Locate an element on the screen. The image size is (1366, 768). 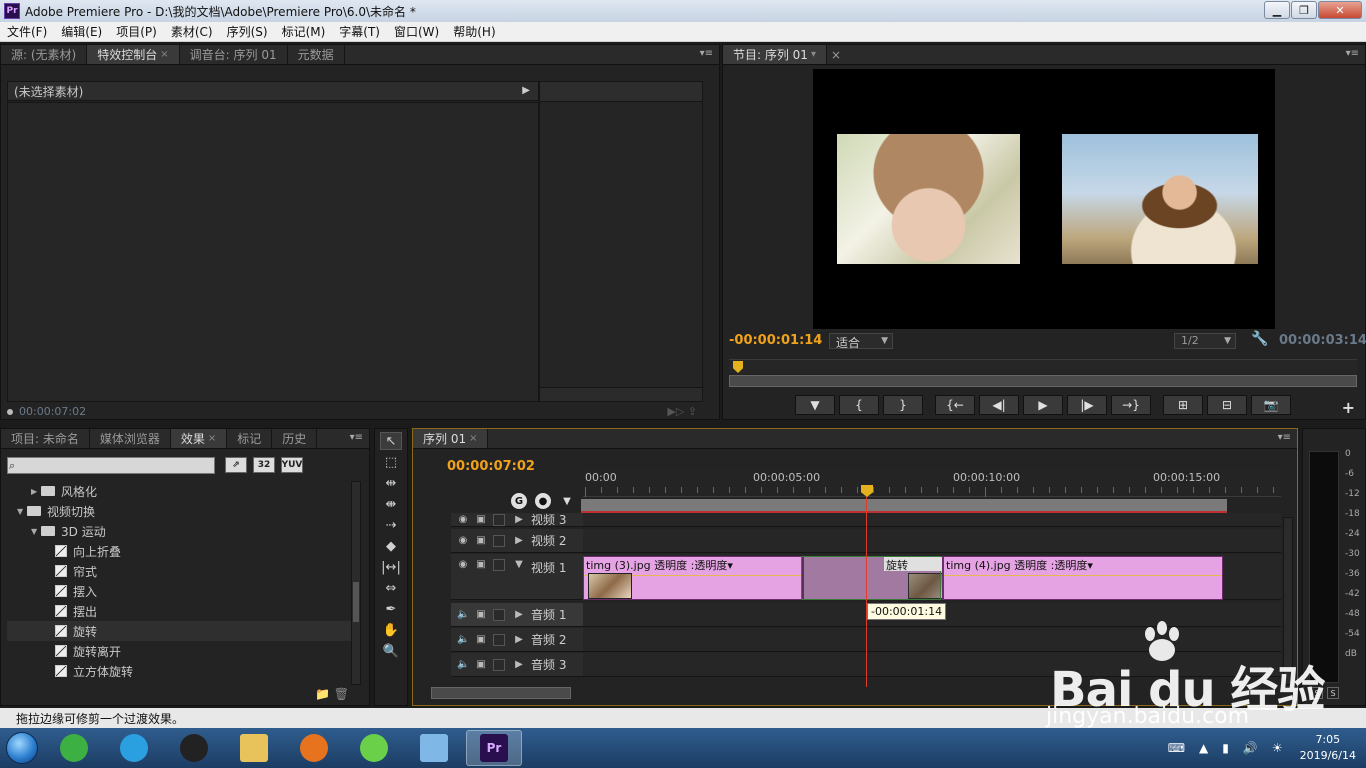
new-bin-icon: 📁 is located at coordinates (322, 694).